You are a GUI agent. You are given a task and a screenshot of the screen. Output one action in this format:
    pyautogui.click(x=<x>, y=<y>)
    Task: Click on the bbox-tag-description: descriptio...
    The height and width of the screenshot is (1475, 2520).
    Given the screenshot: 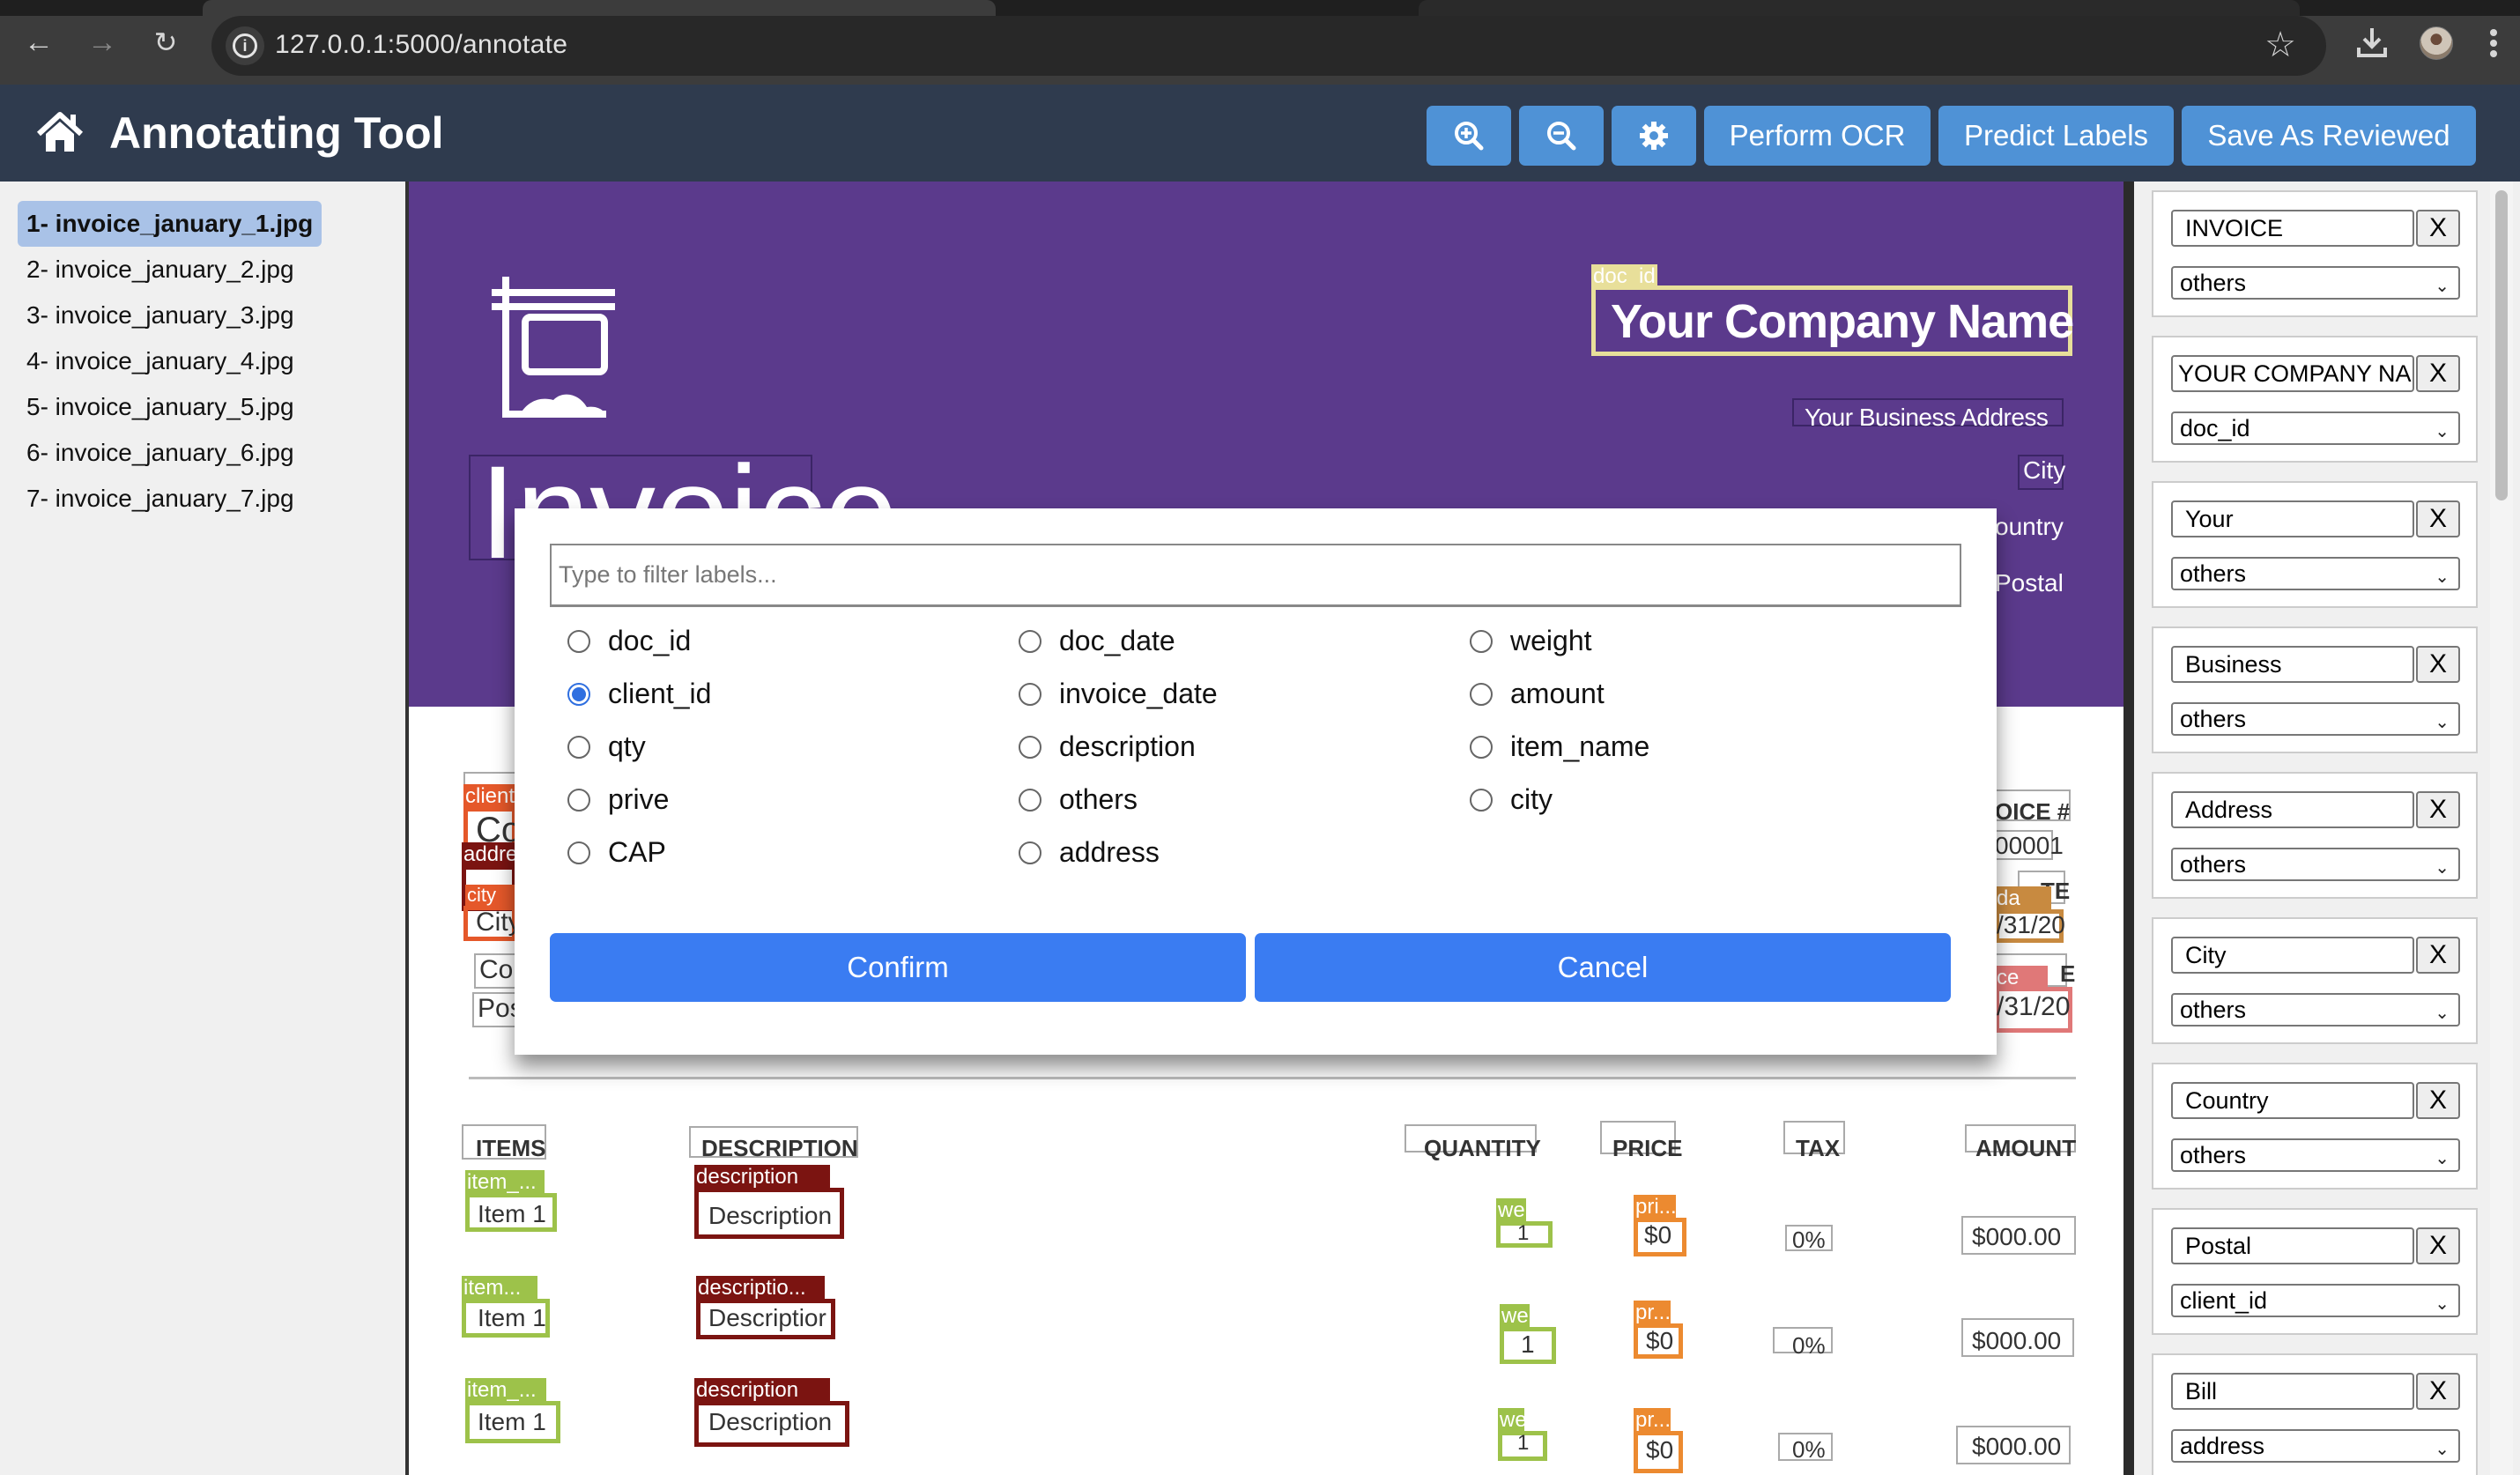 What is the action you would take?
    pyautogui.click(x=760, y=1288)
    